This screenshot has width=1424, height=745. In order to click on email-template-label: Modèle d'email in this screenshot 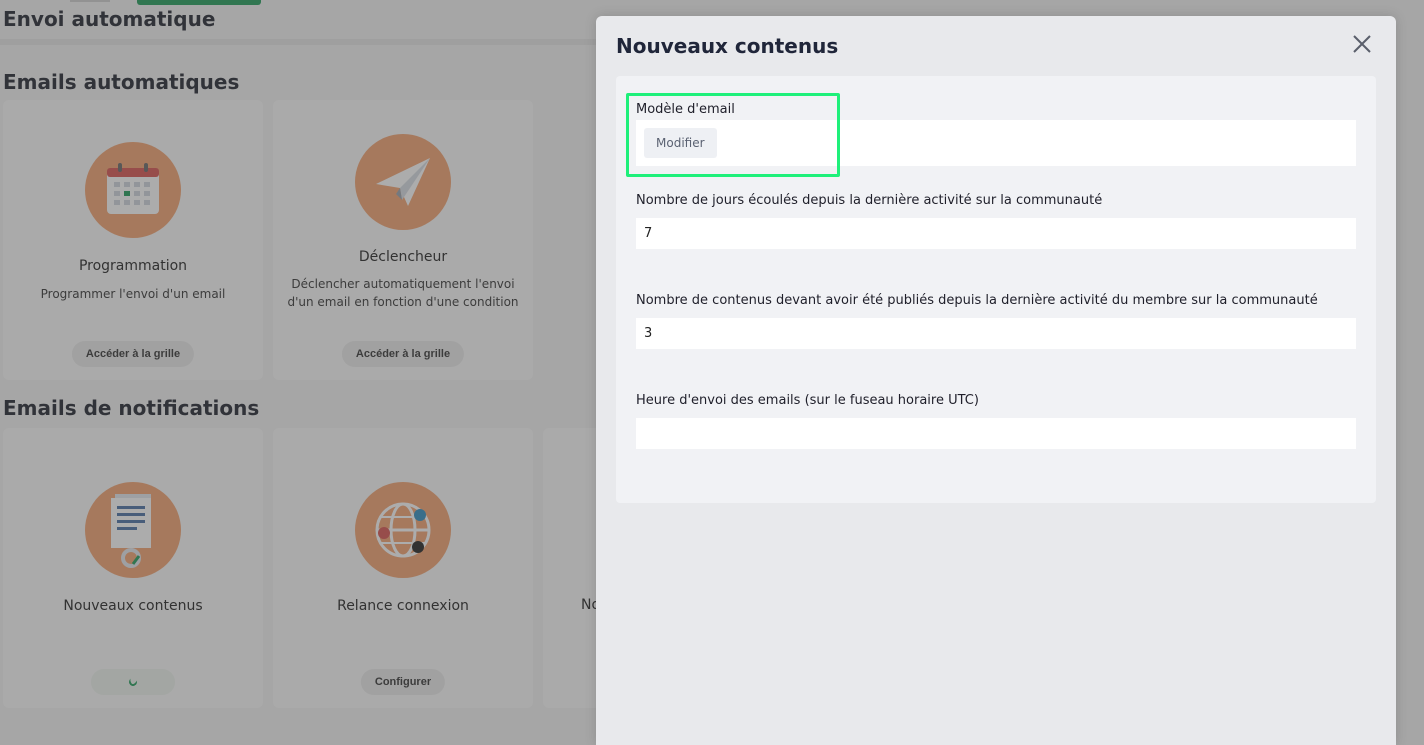, I will do `click(685, 109)`.